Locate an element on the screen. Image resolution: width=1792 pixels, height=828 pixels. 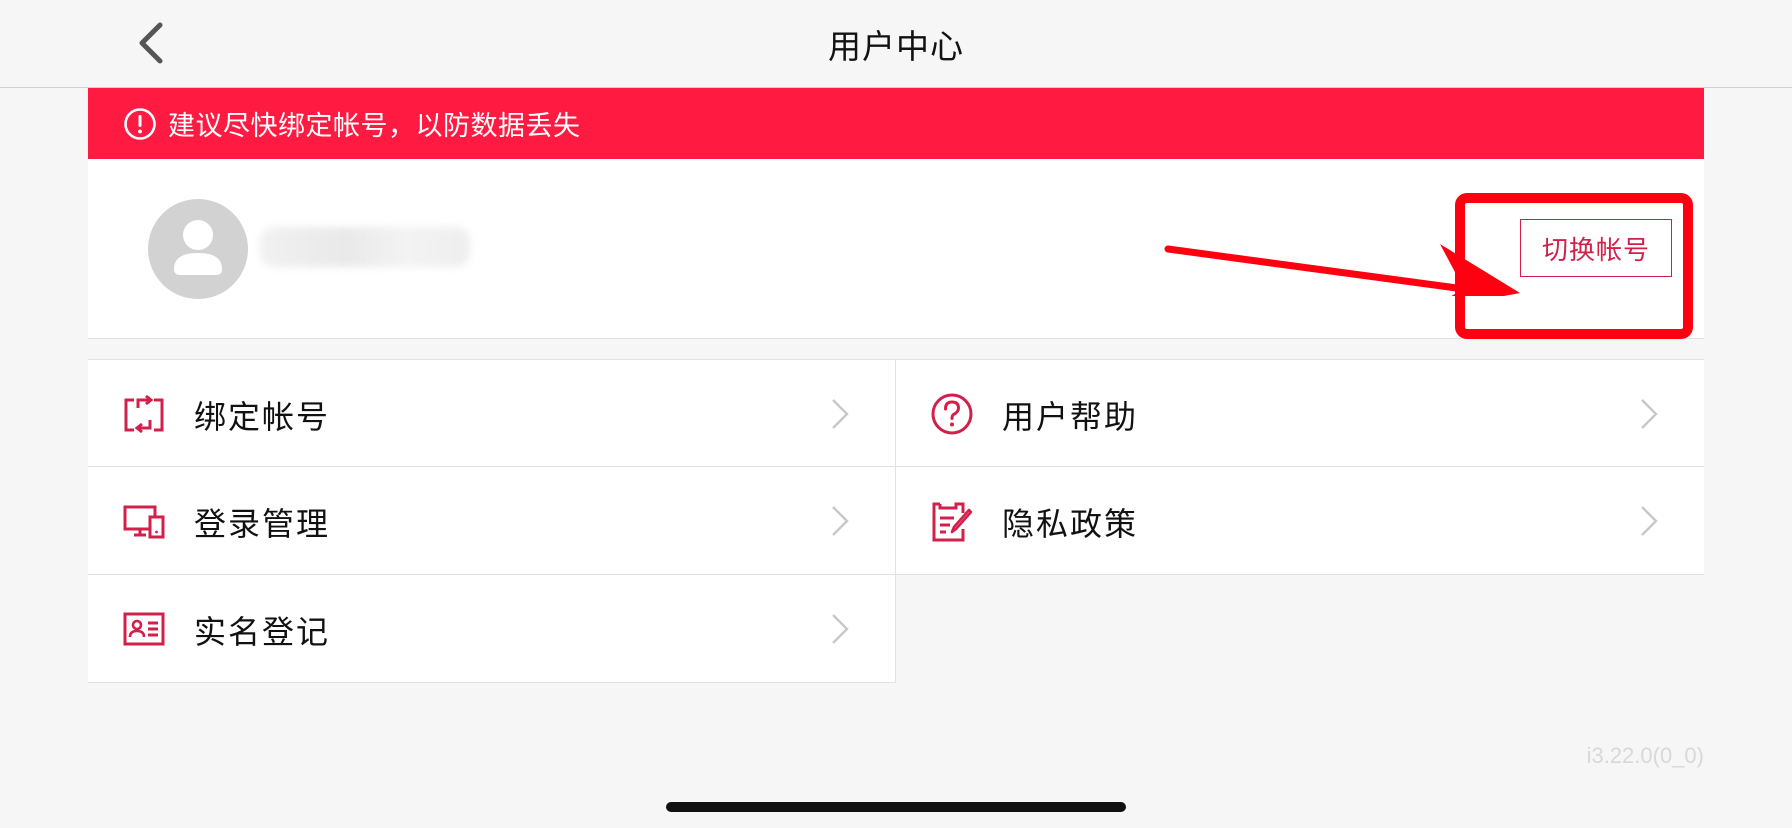
menu-item-real-name-registration: 实名登记 is located at coordinates (492, 629).